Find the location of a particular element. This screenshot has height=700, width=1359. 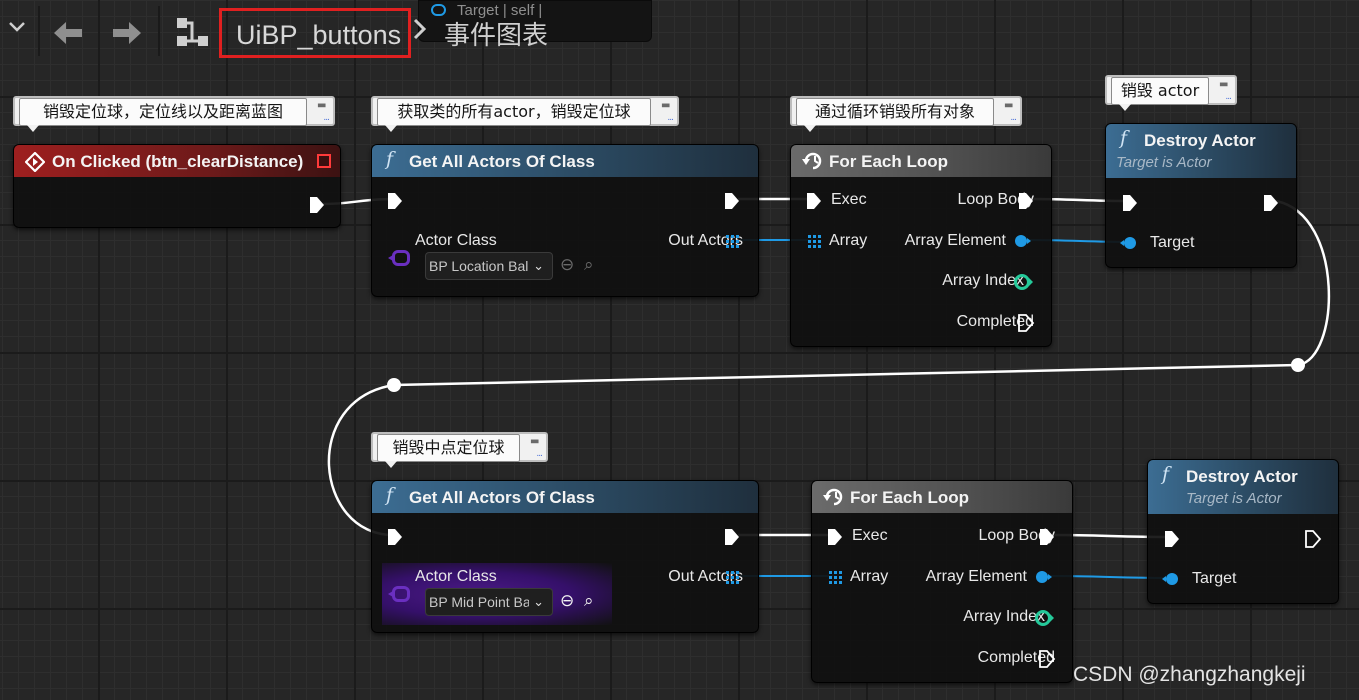

exec-wire is located at coordinates (846, 375).